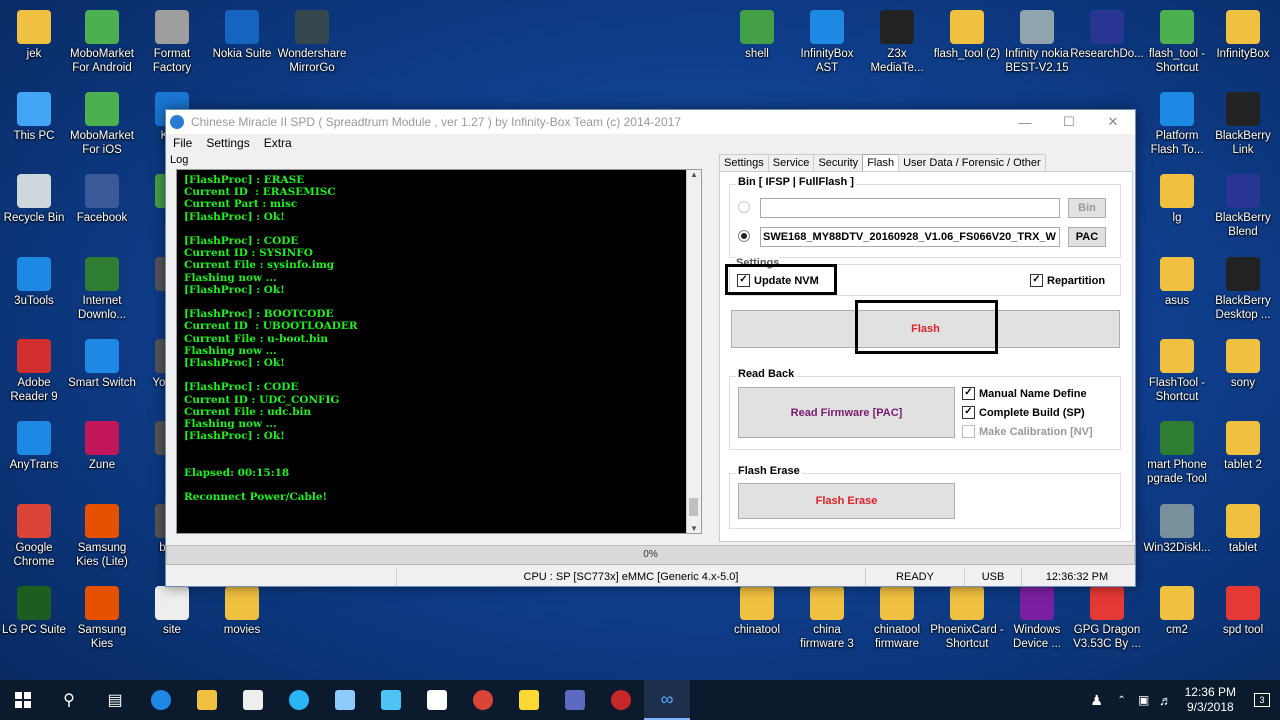 The height and width of the screenshot is (720, 1280). I want to click on desktop-icon: tablet 2, so click(1243, 446).